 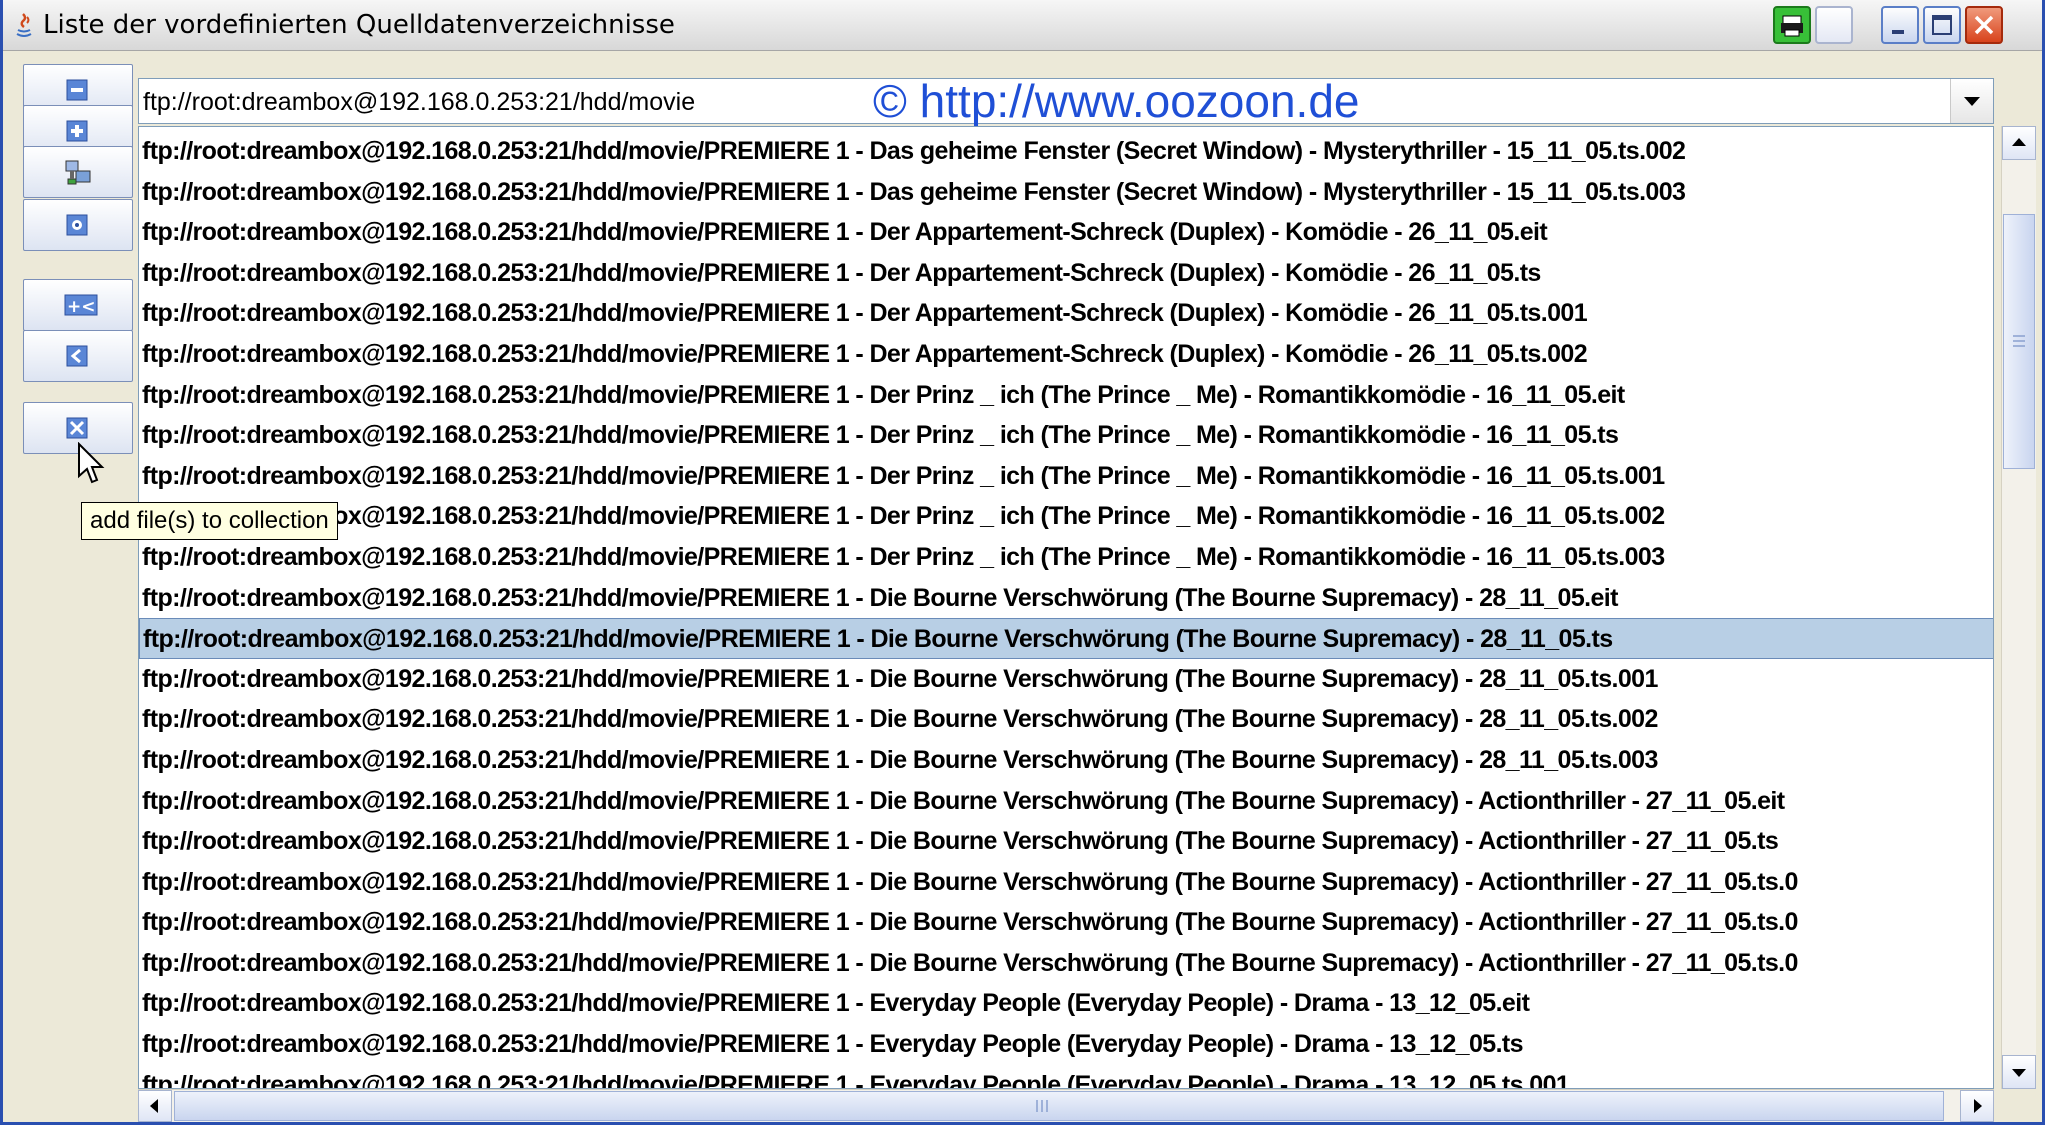 What do you see at coordinates (77, 428) in the screenshot?
I see `remove-file-icon` at bounding box center [77, 428].